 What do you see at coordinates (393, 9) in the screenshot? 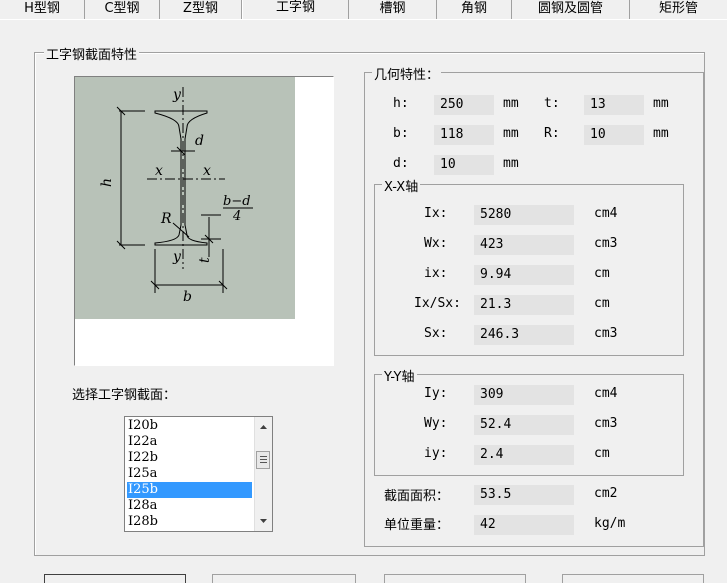
I see `tab-channel: 槽钢` at bounding box center [393, 9].